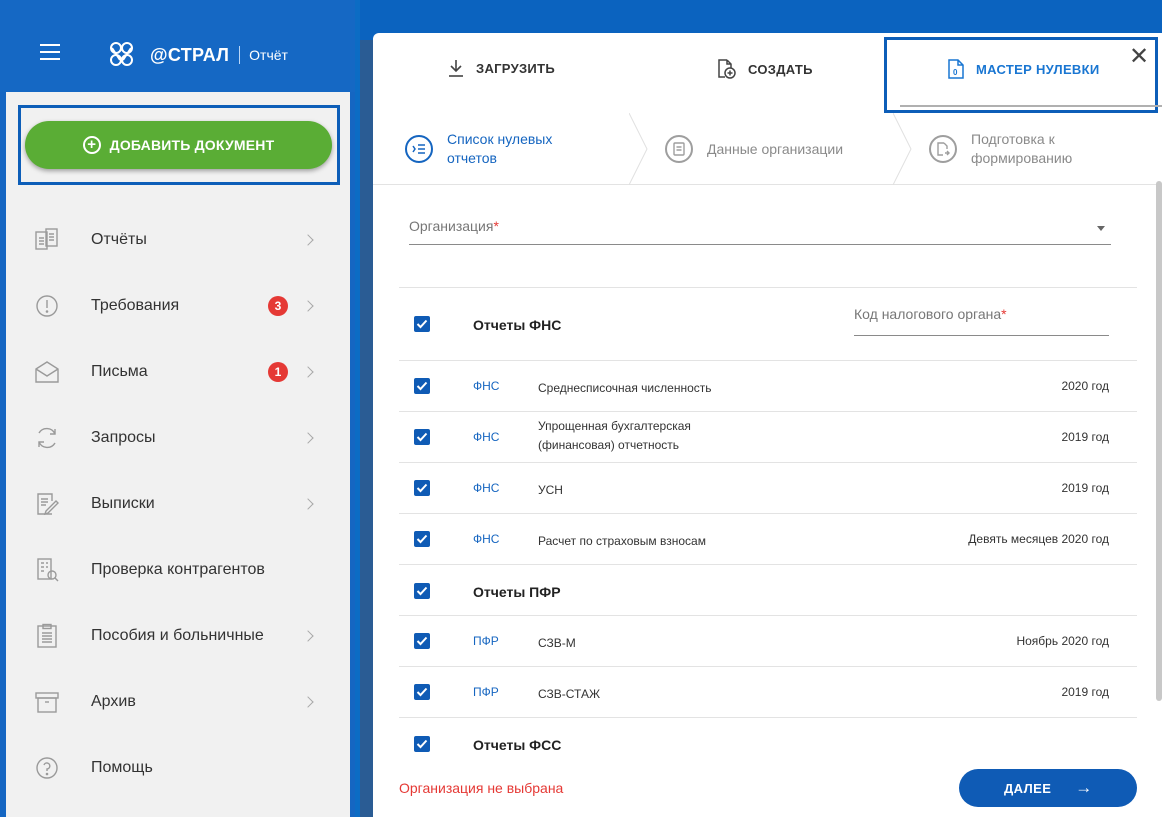  Describe the element at coordinates (768, 312) in the screenshot. I see `group-row-fns: Отчеты ФНС Код налогового органа*` at that location.